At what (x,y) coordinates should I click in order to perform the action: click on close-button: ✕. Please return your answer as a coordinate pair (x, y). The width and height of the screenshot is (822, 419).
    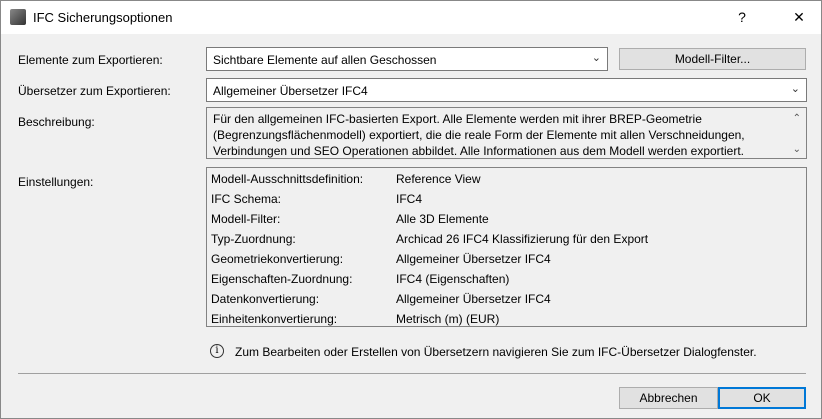
    Looking at the image, I should click on (799, 17).